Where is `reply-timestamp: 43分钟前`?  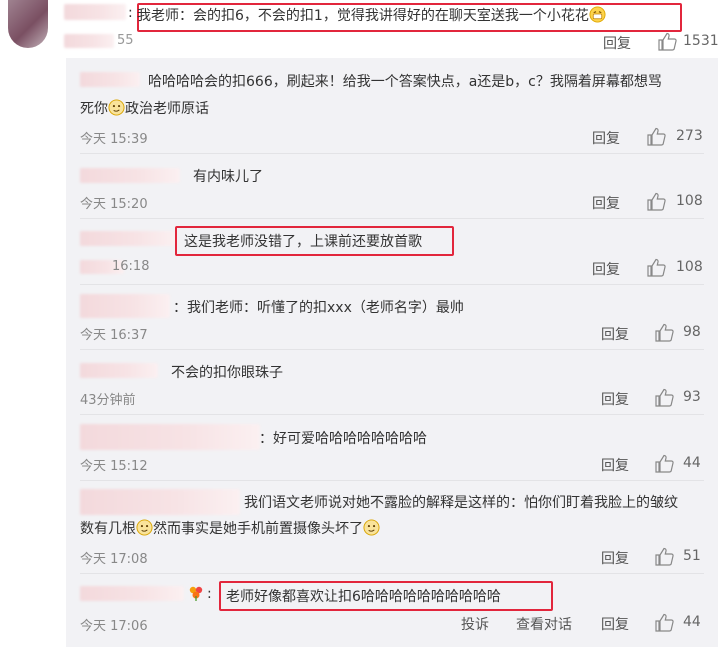
reply-timestamp: 43分钟前 is located at coordinates (108, 400).